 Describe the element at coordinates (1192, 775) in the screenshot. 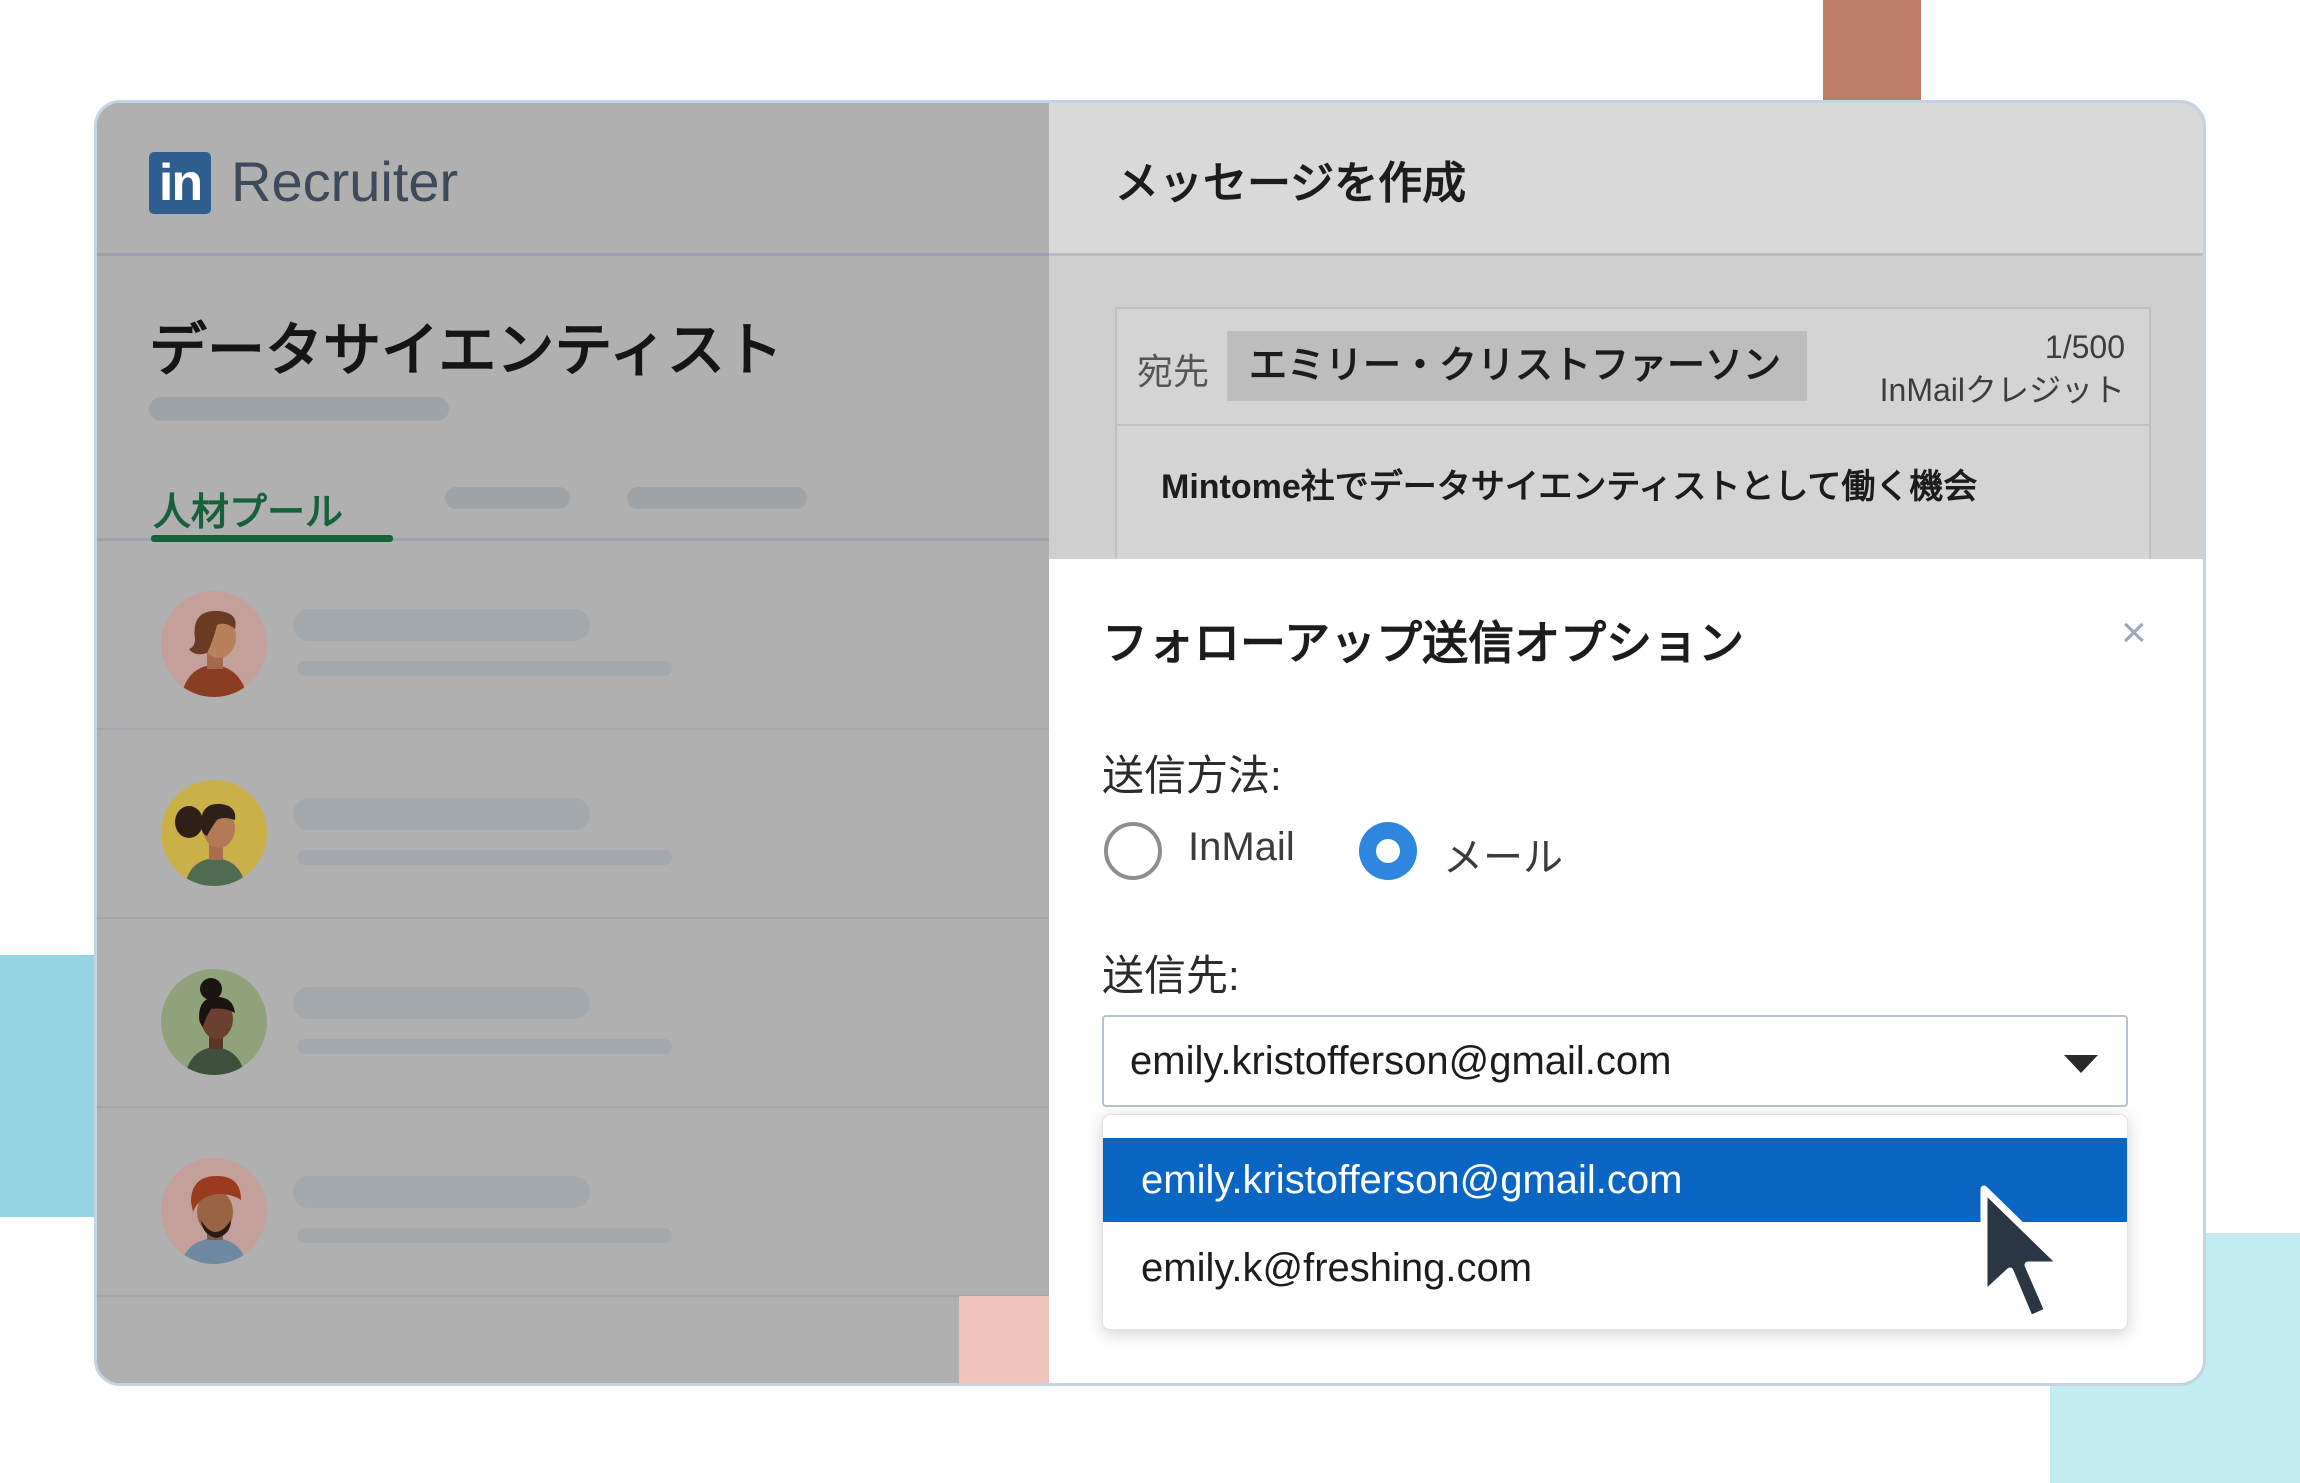

I see `send-method-label: 送信方法:` at that location.